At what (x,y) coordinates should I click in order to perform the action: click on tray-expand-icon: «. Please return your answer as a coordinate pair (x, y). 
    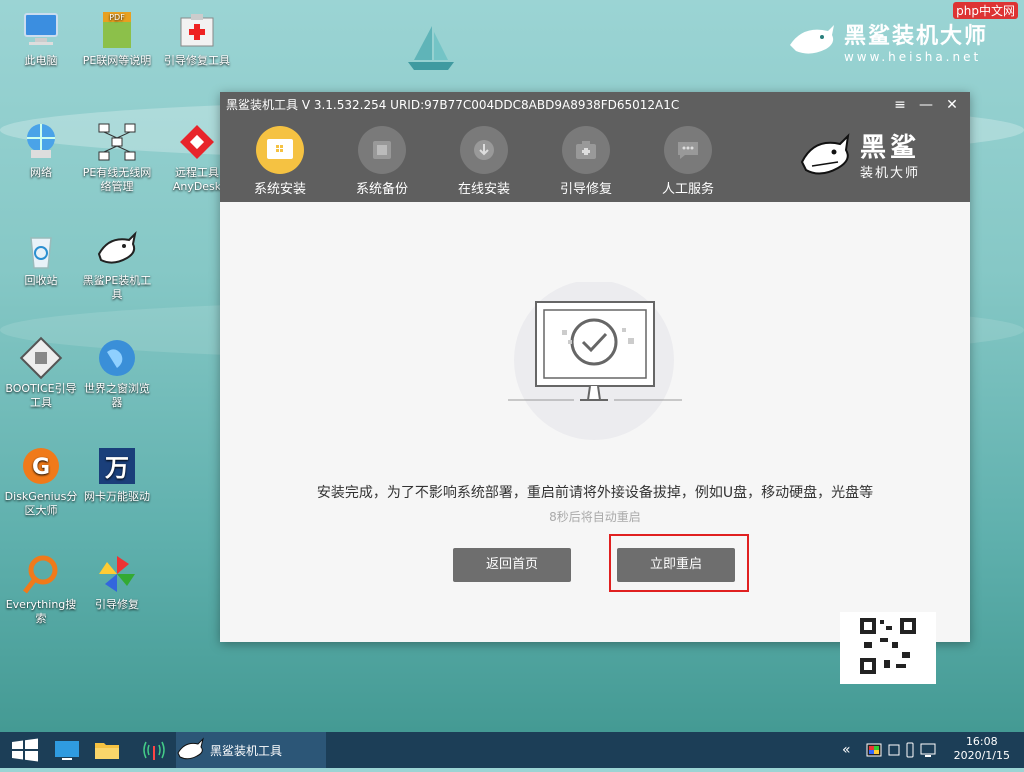
    Looking at the image, I should click on (850, 750).